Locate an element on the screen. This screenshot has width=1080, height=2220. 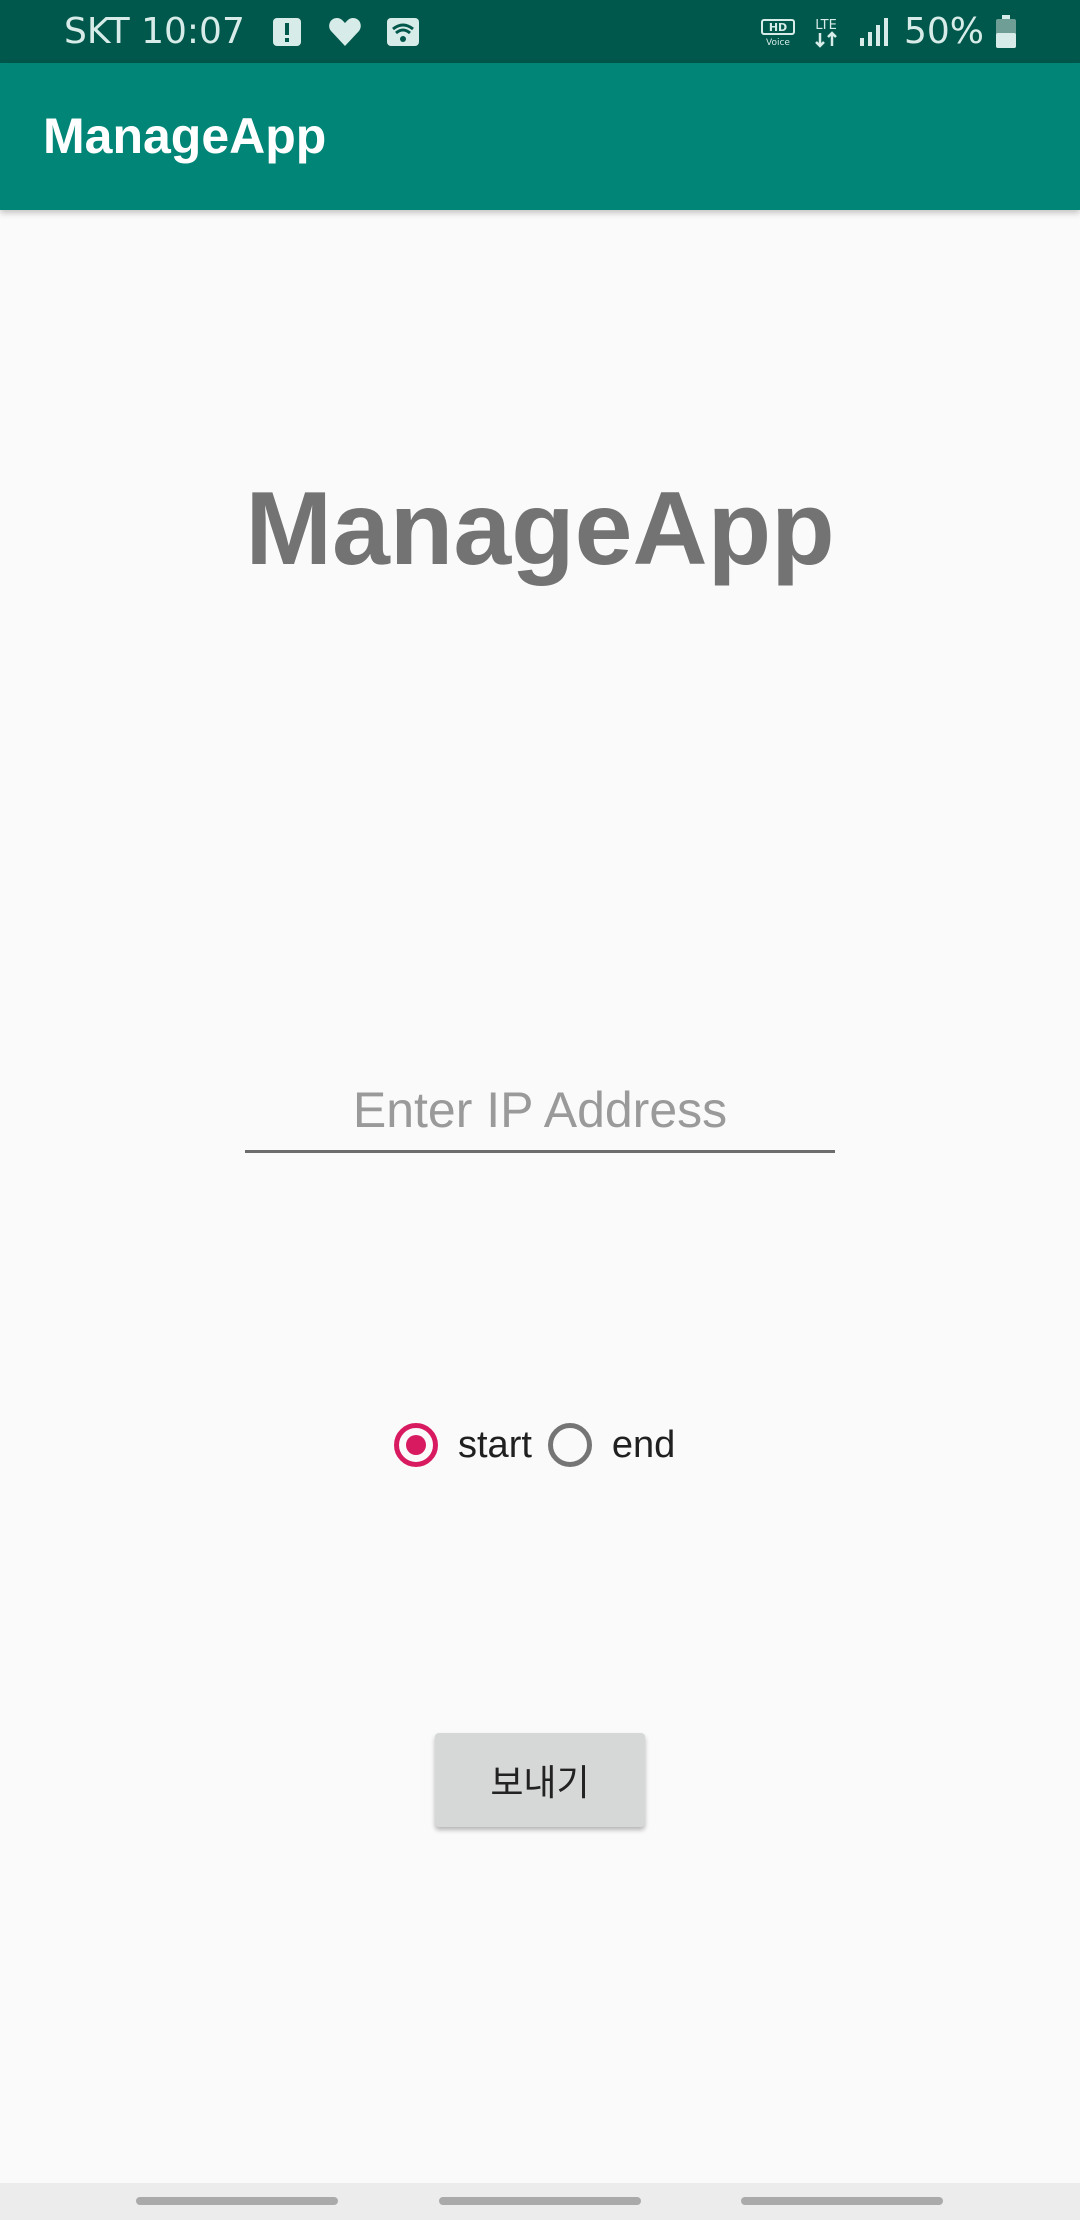
app-bar-title: ManageApp is located at coordinates (185, 136).